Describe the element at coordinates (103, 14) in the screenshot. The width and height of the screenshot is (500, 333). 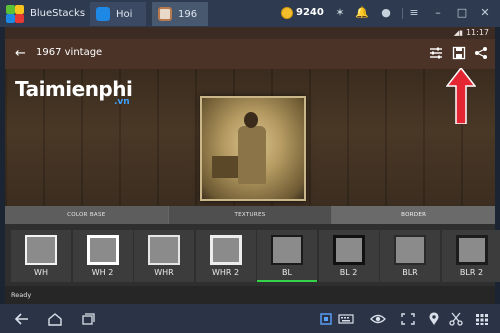
I see `home-icon` at that location.